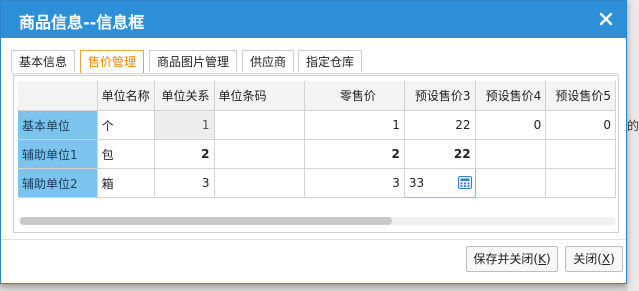  Describe the element at coordinates (315, 73) in the screenshot. I see `tab-divider` at that location.